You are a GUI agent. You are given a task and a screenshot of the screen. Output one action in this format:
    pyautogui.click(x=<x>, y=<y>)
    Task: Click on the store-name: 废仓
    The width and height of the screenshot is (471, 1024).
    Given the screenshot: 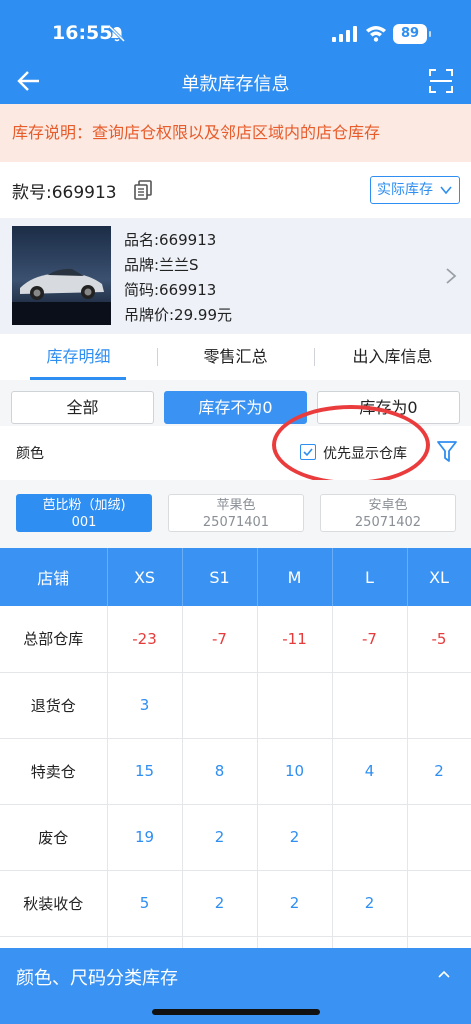 What is the action you would take?
    pyautogui.click(x=54, y=837)
    